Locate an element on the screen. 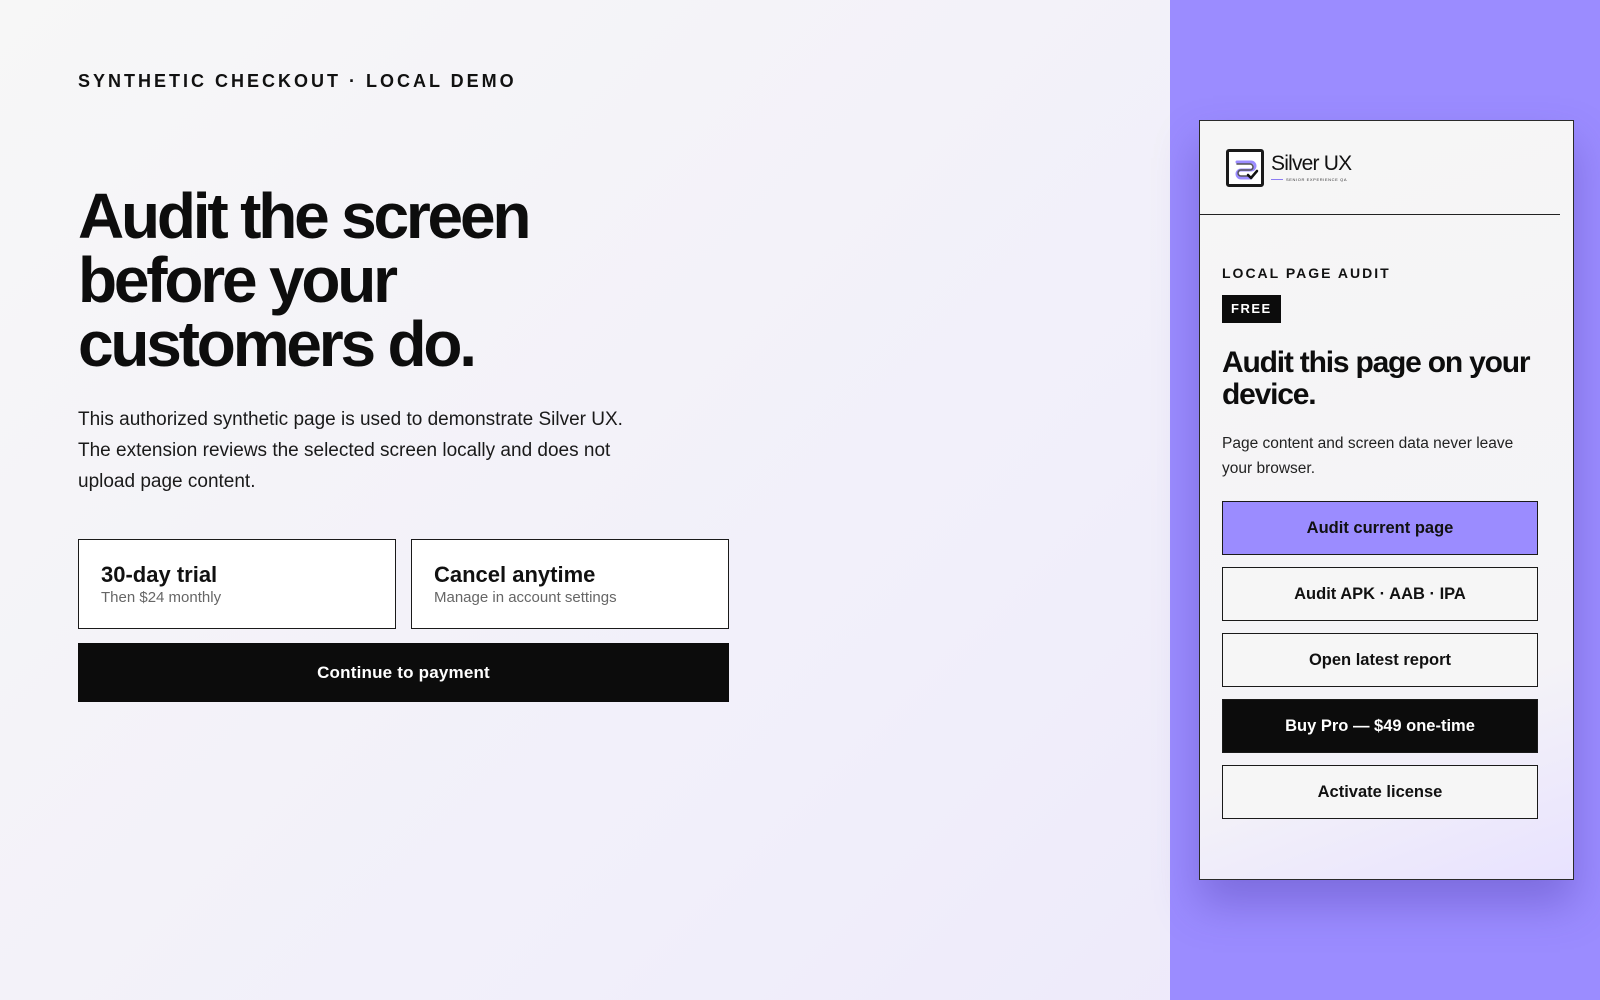  open-latest-report-button: Open latest report is located at coordinates (1380, 660).